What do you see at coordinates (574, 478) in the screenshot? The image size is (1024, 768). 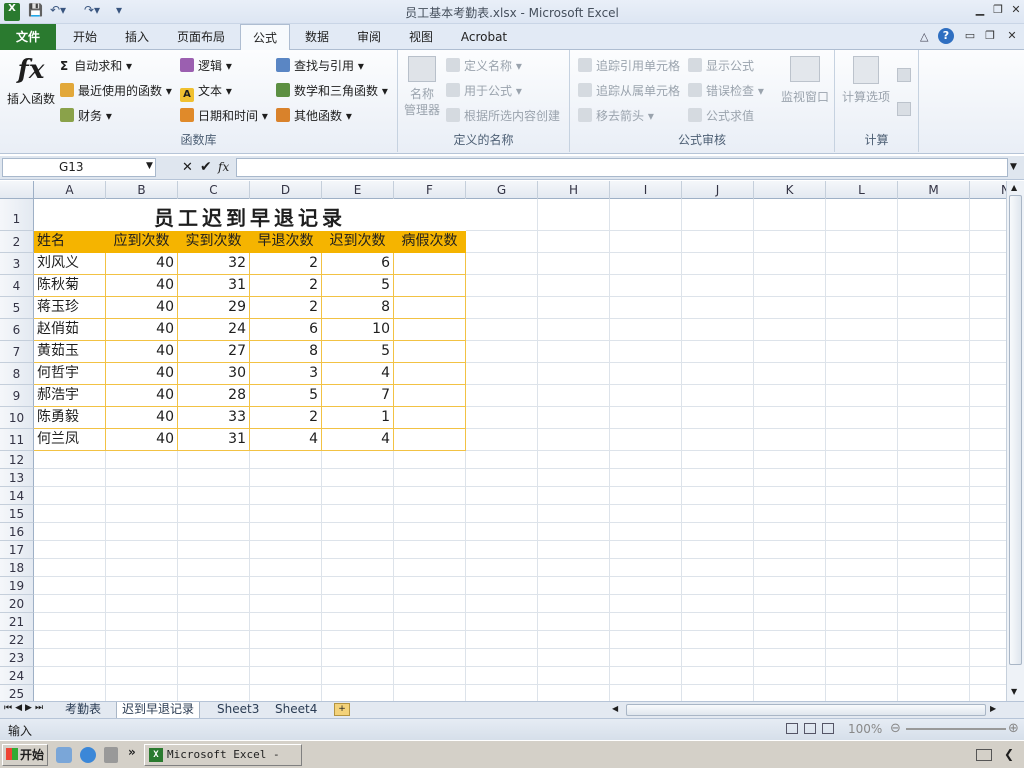 I see `cell-h13` at bounding box center [574, 478].